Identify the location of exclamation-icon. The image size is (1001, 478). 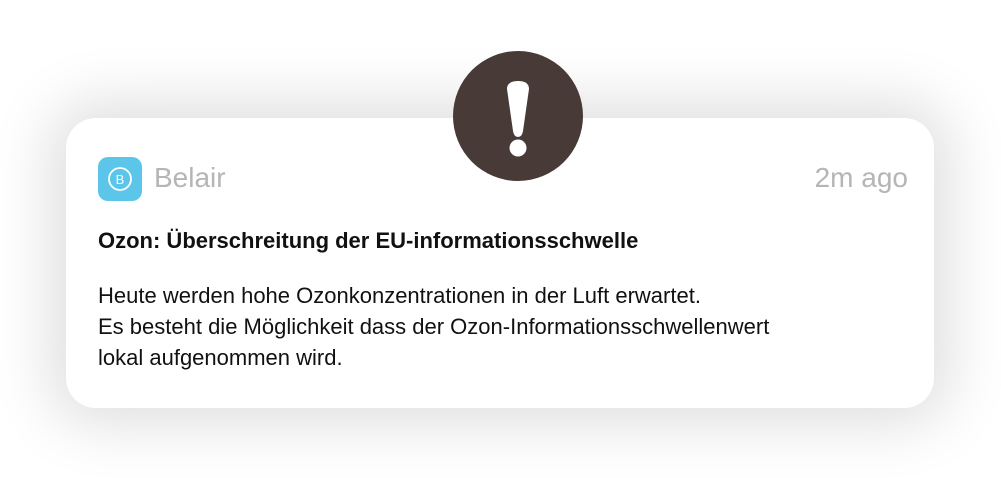
(518, 116).